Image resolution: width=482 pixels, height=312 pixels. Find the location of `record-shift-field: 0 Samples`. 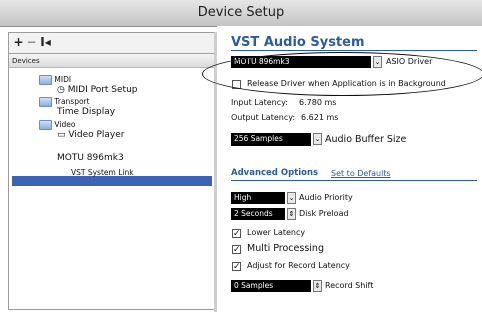

record-shift-field: 0 Samples is located at coordinates (271, 286).